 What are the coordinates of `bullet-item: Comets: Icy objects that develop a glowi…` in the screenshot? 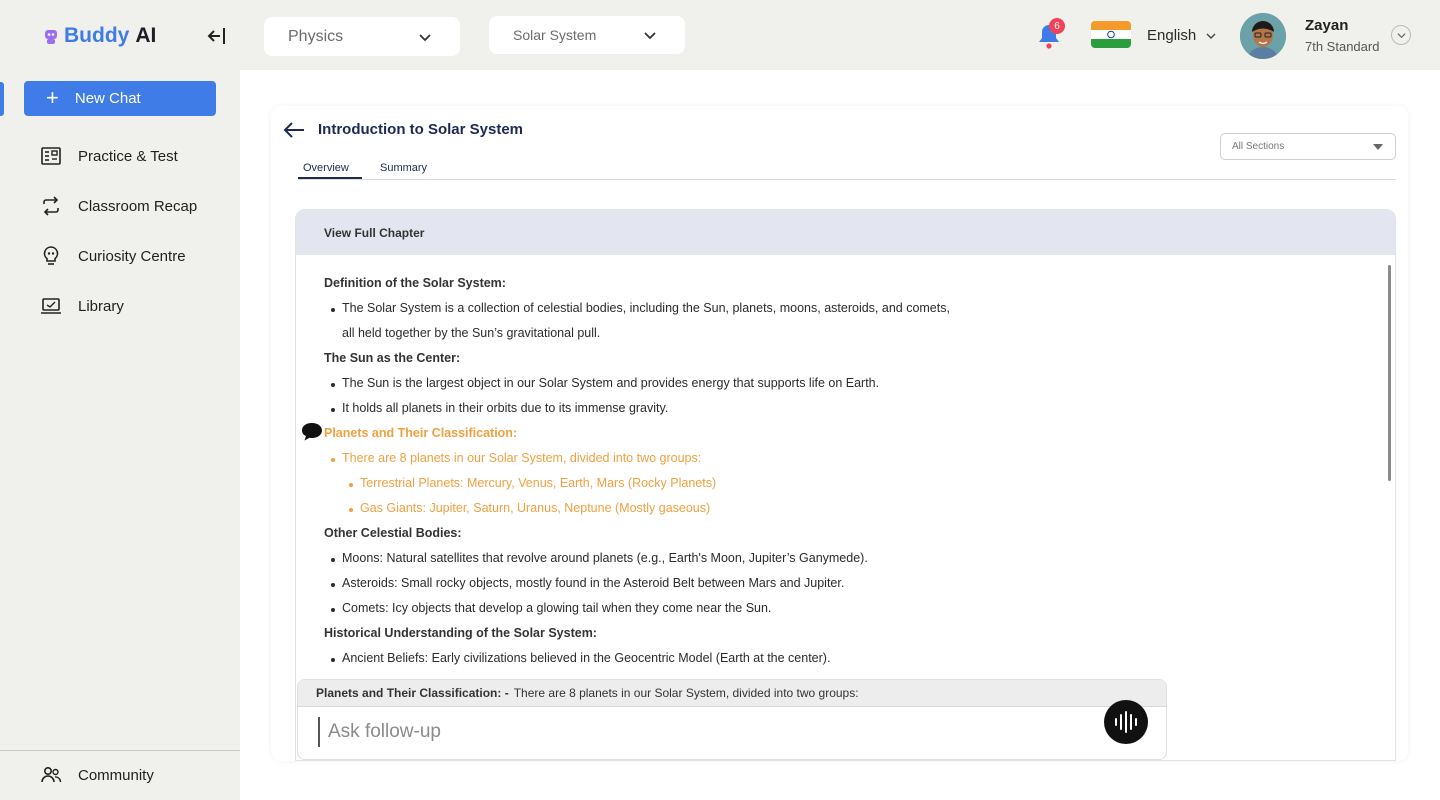 It's located at (551, 608).